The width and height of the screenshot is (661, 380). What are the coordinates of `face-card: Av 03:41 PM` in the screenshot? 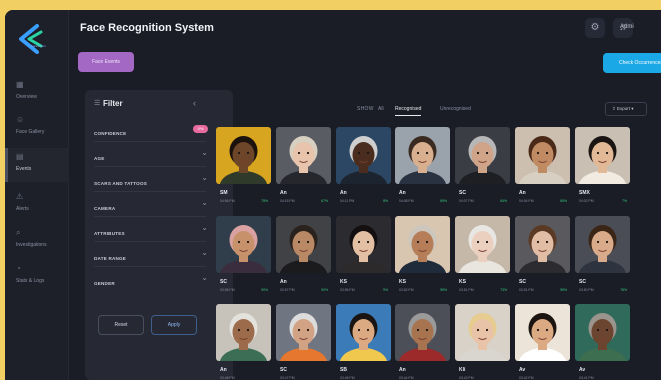 It's located at (602, 342).